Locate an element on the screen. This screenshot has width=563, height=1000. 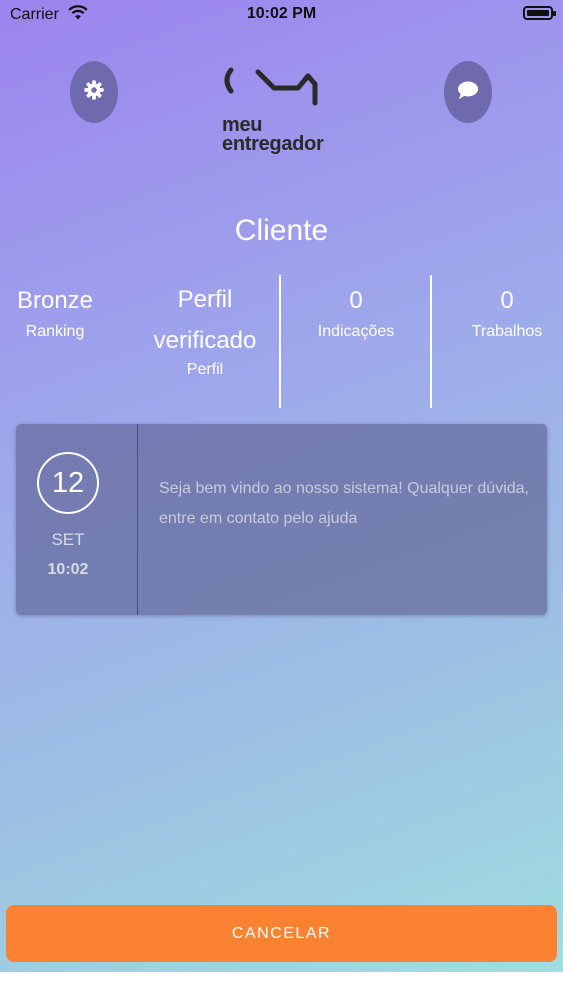
notification-day: 12 is located at coordinates (68, 483).